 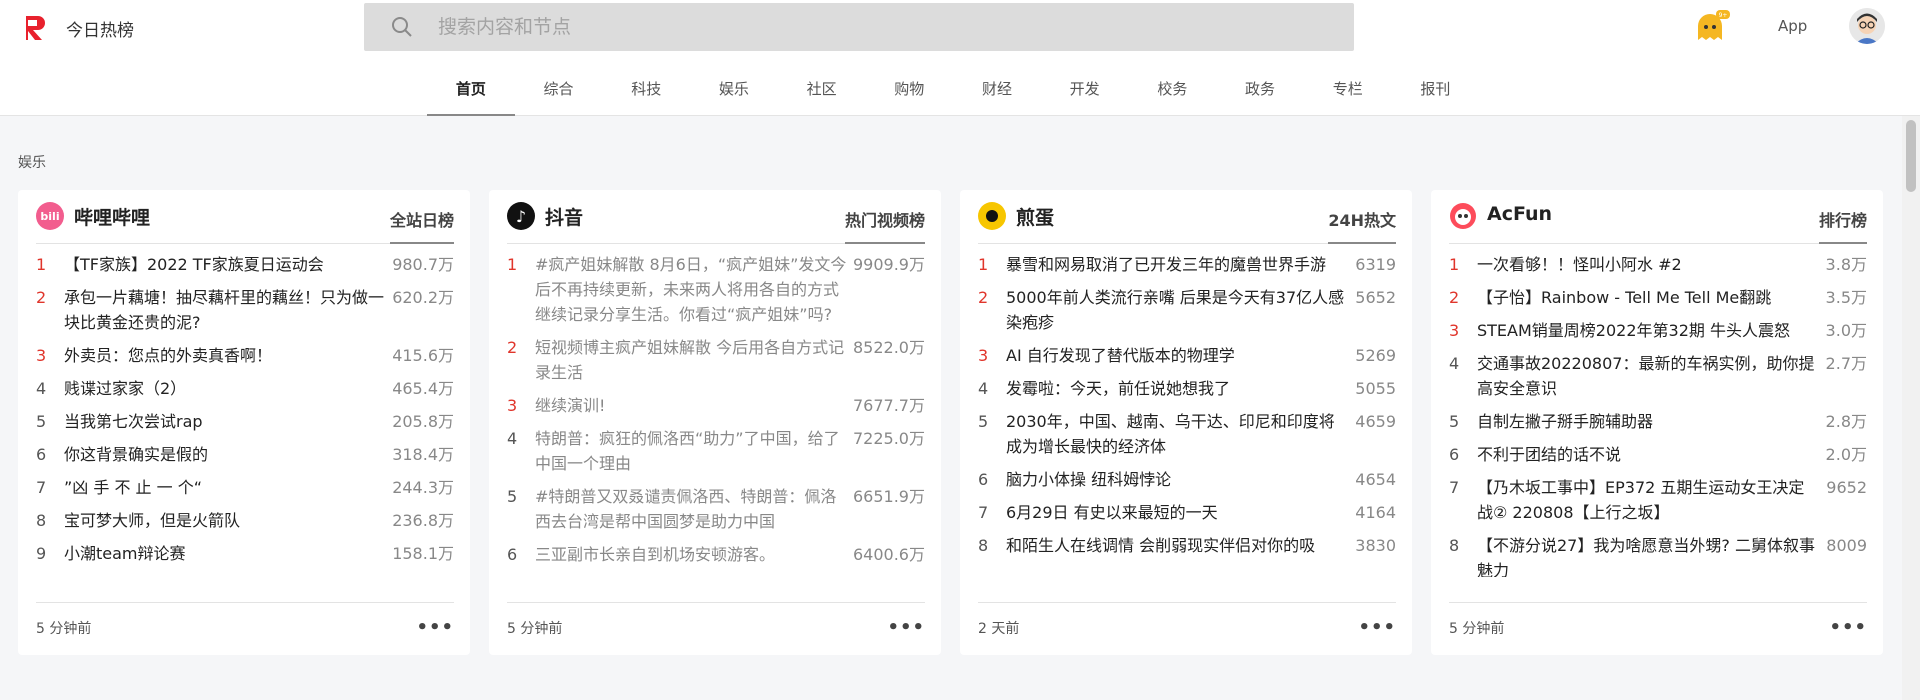 I want to click on list-item: 5 2030年，中国、越南、乌干达、印尼和印度将成为增长最快的经济体 4659, so click(x=1187, y=434).